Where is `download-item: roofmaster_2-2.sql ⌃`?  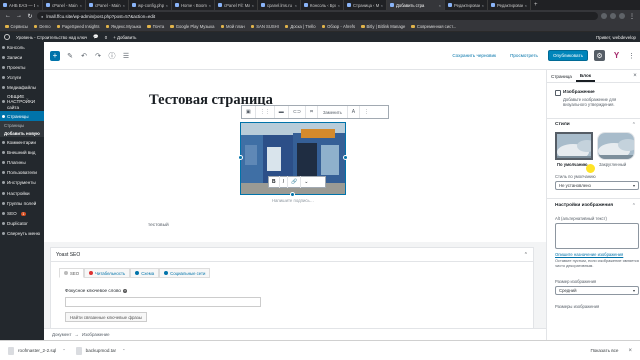 download-item: roofmaster_2-2.sql ⌃ is located at coordinates (37, 350).